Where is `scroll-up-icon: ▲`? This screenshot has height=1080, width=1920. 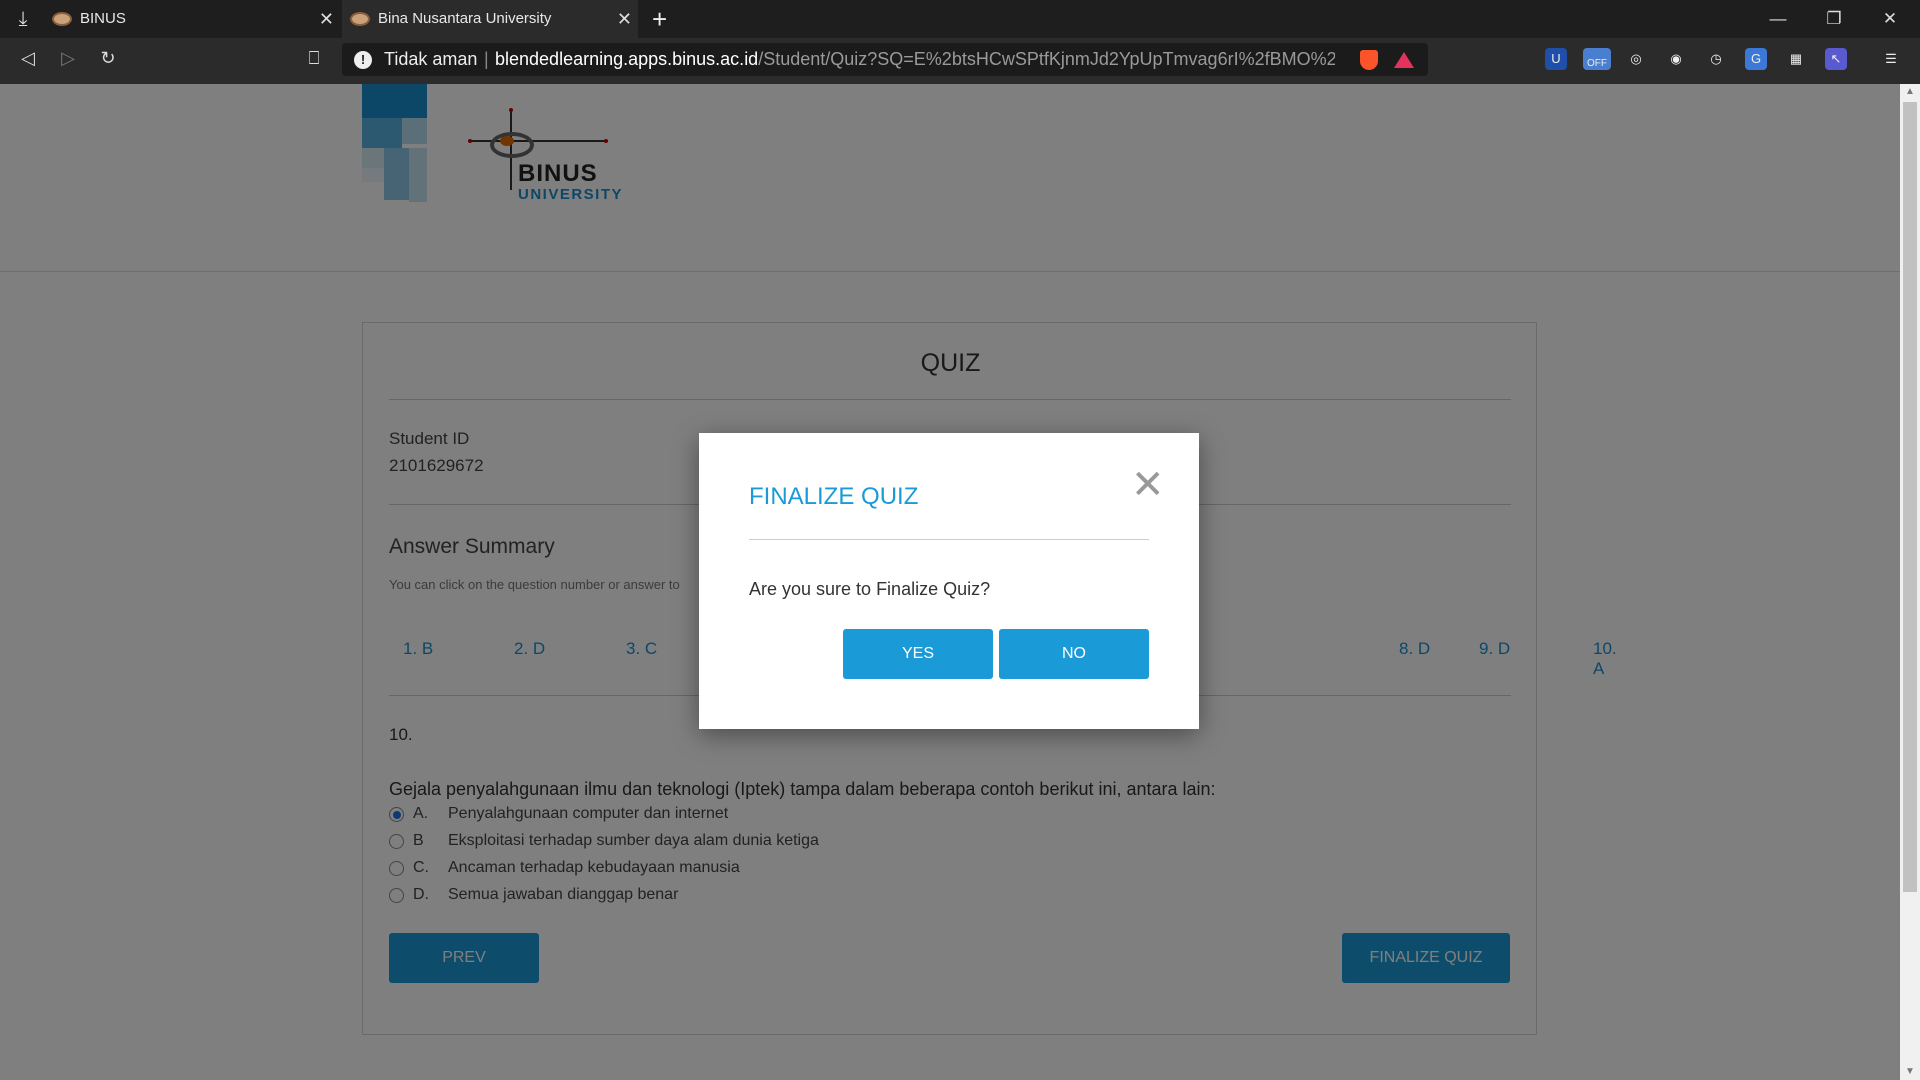
scroll-up-icon: ▲ is located at coordinates (1910, 92).